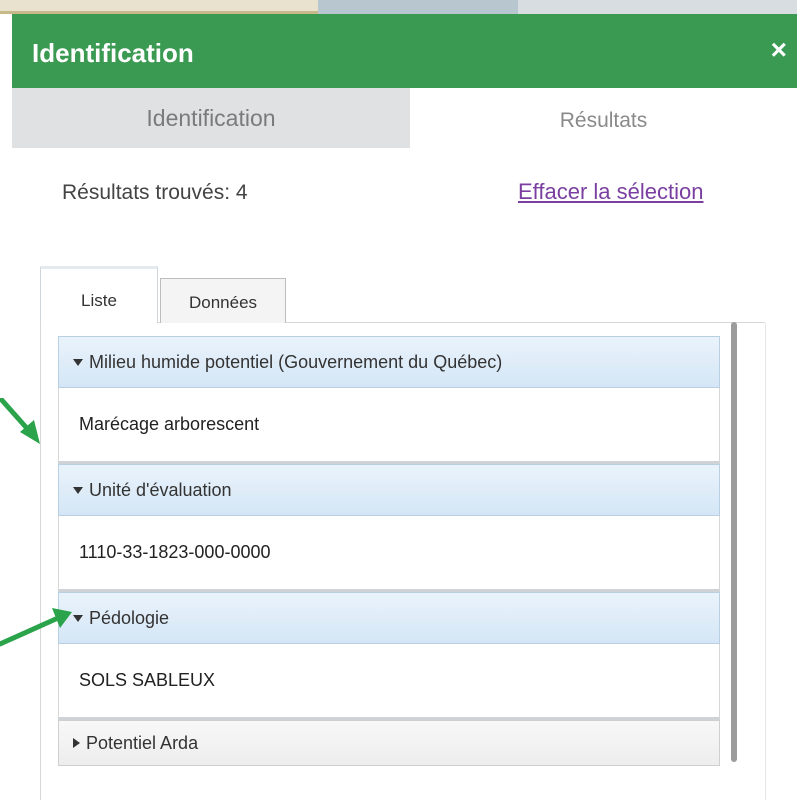 This screenshot has height=800, width=797. What do you see at coordinates (223, 300) in the screenshot?
I see `subtab-donnees: Données` at bounding box center [223, 300].